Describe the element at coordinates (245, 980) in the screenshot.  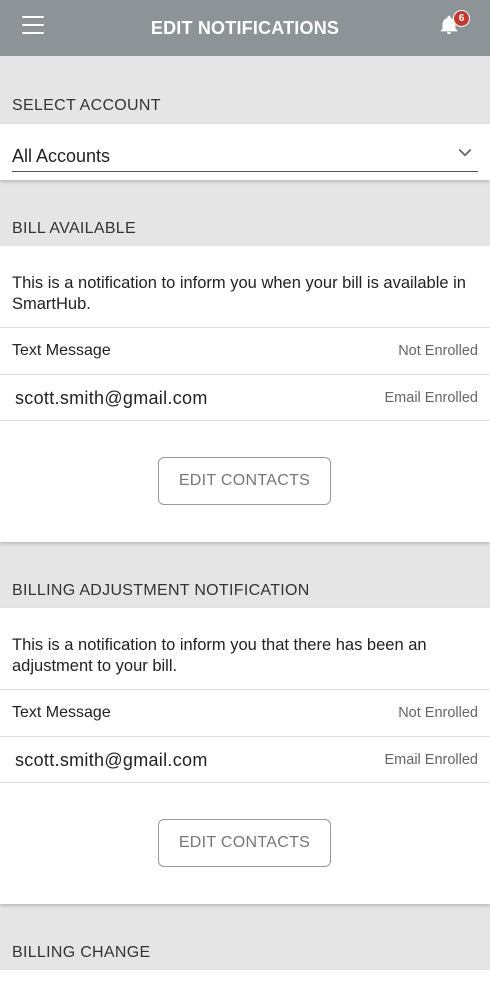
I see `notification-card-billing-change` at that location.